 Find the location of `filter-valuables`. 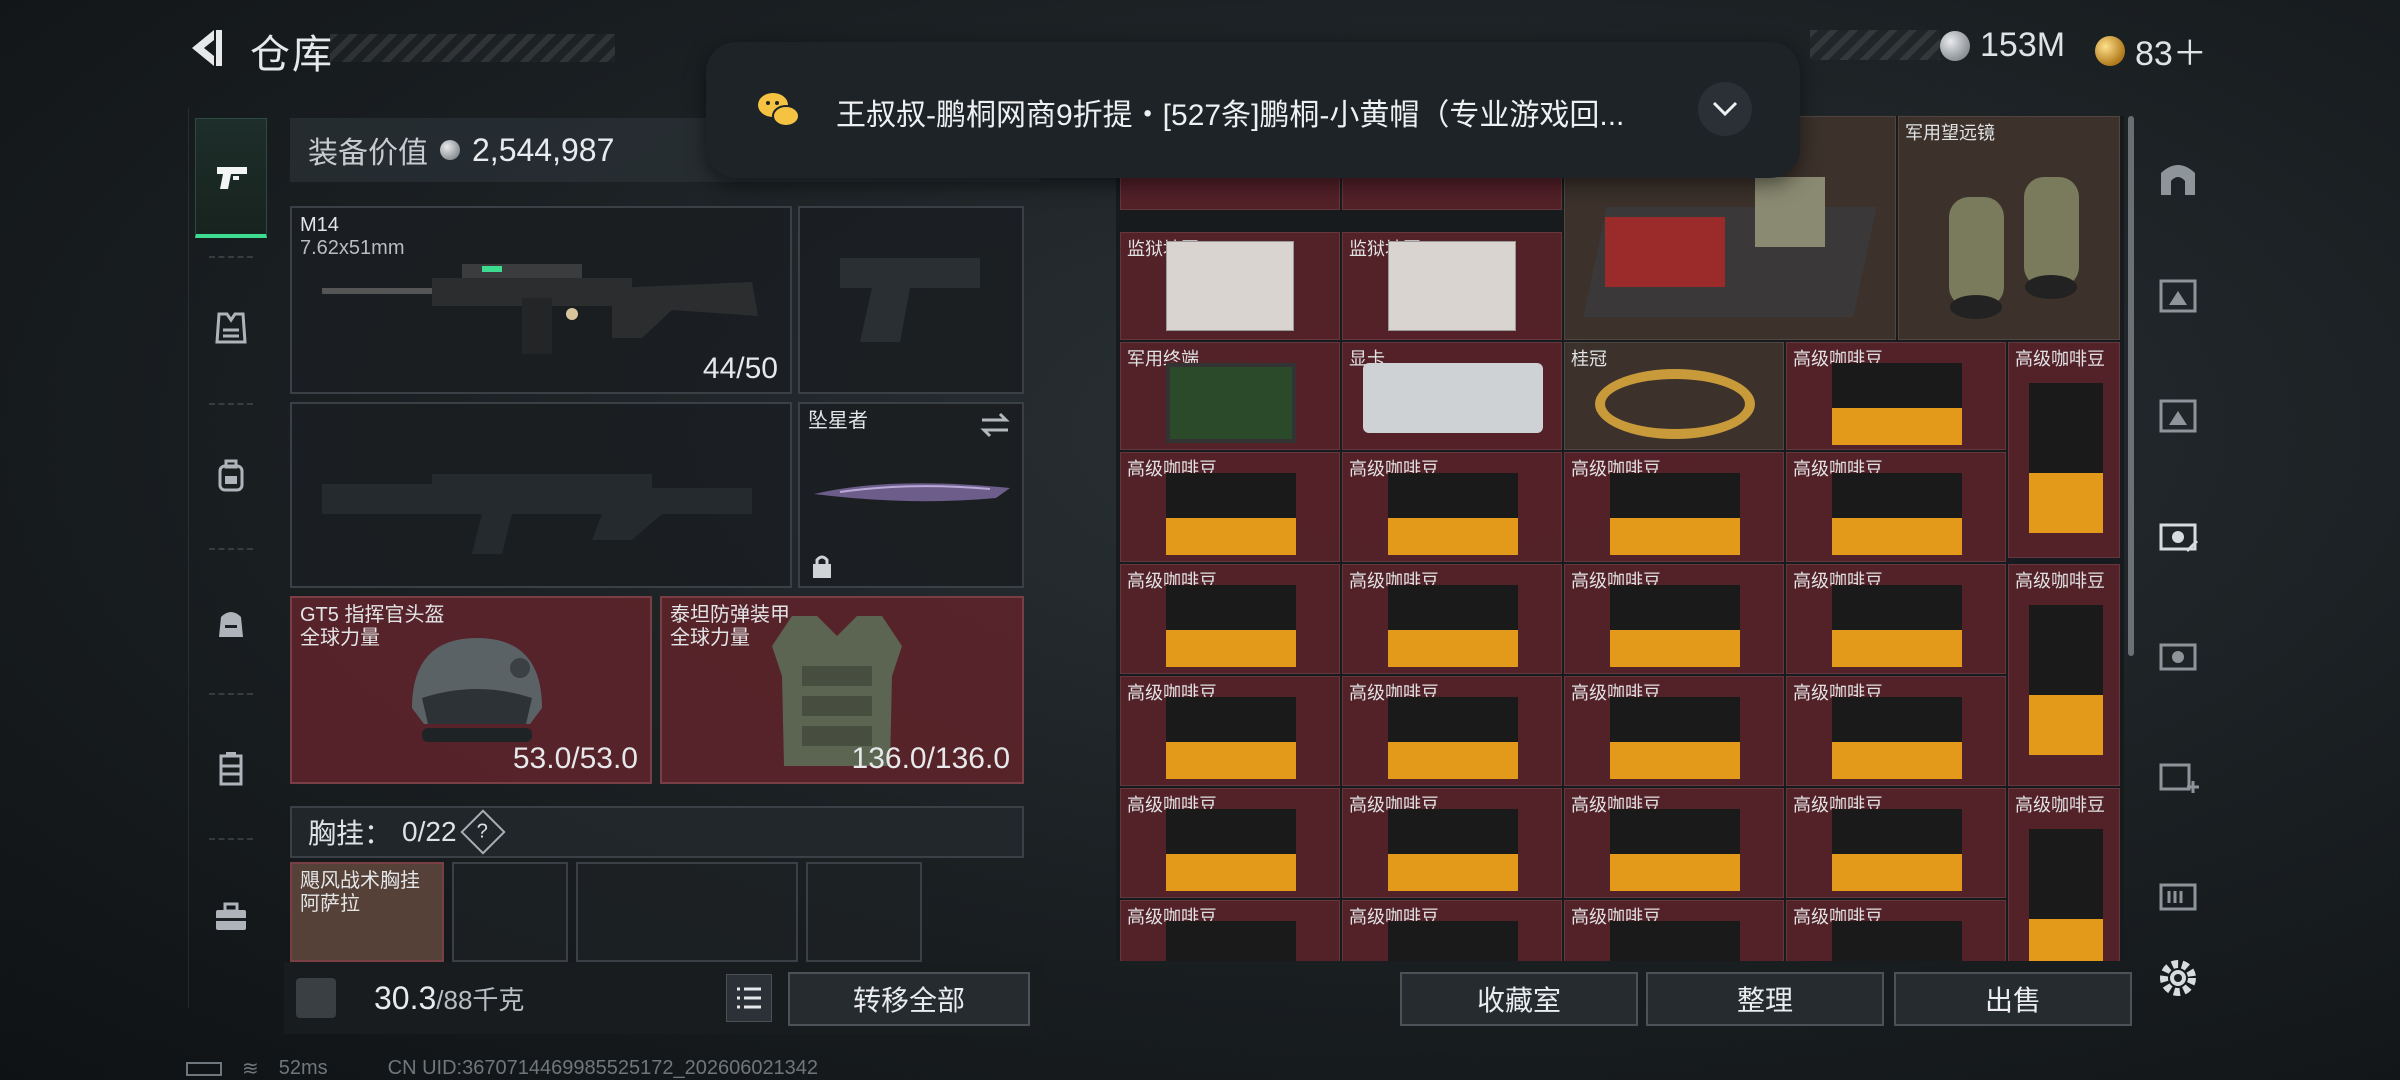

filter-valuables is located at coordinates (2178, 534).